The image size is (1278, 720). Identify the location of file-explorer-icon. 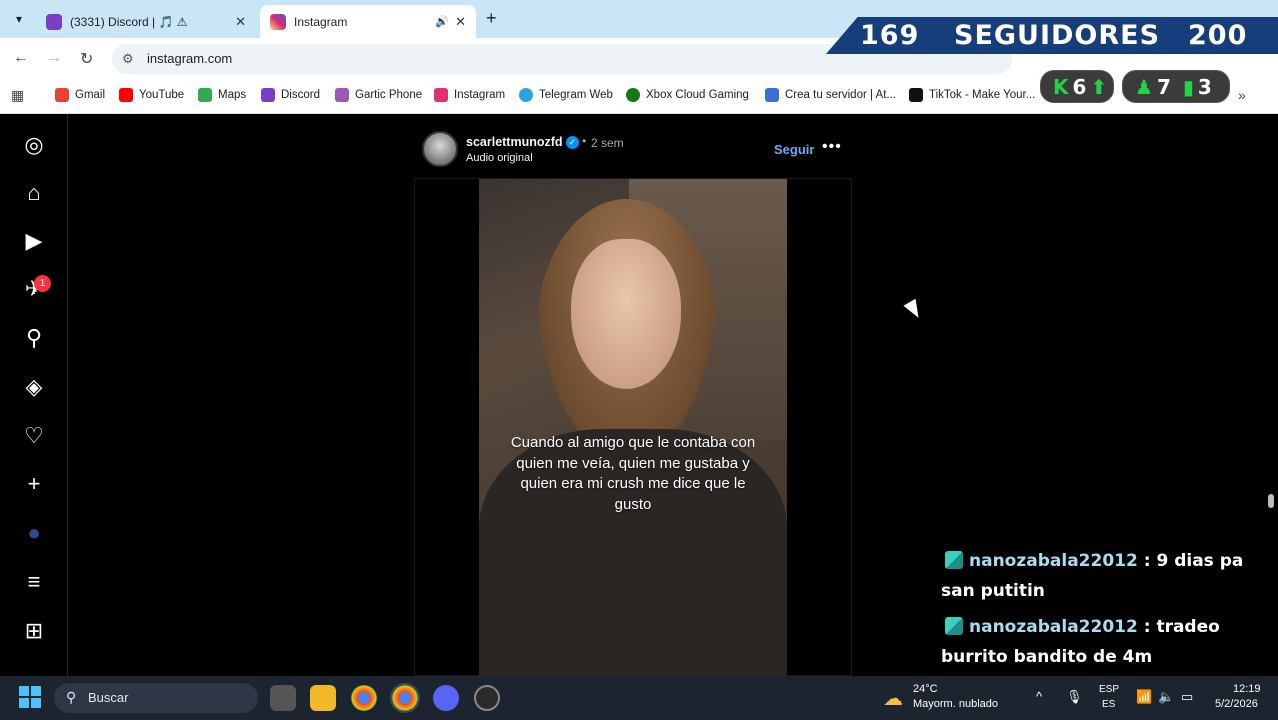
(323, 698).